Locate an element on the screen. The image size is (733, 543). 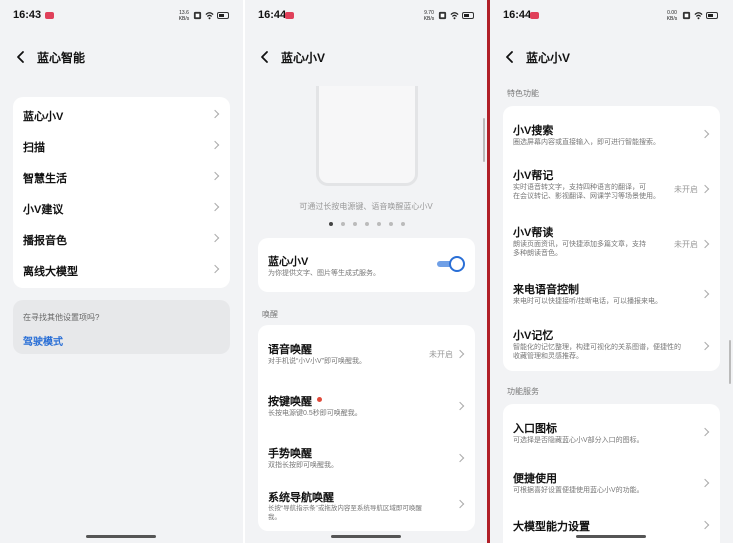
item-title: 语音唤醒 is located at coordinates (290, 350).